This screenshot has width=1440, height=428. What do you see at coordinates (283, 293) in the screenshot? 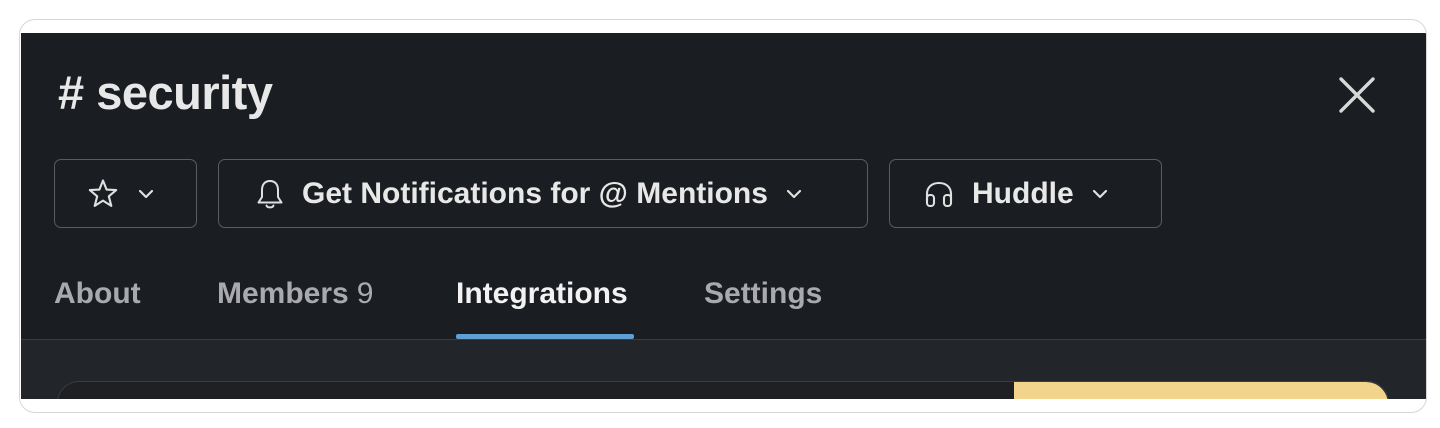
I see `tab-label: Members` at bounding box center [283, 293].